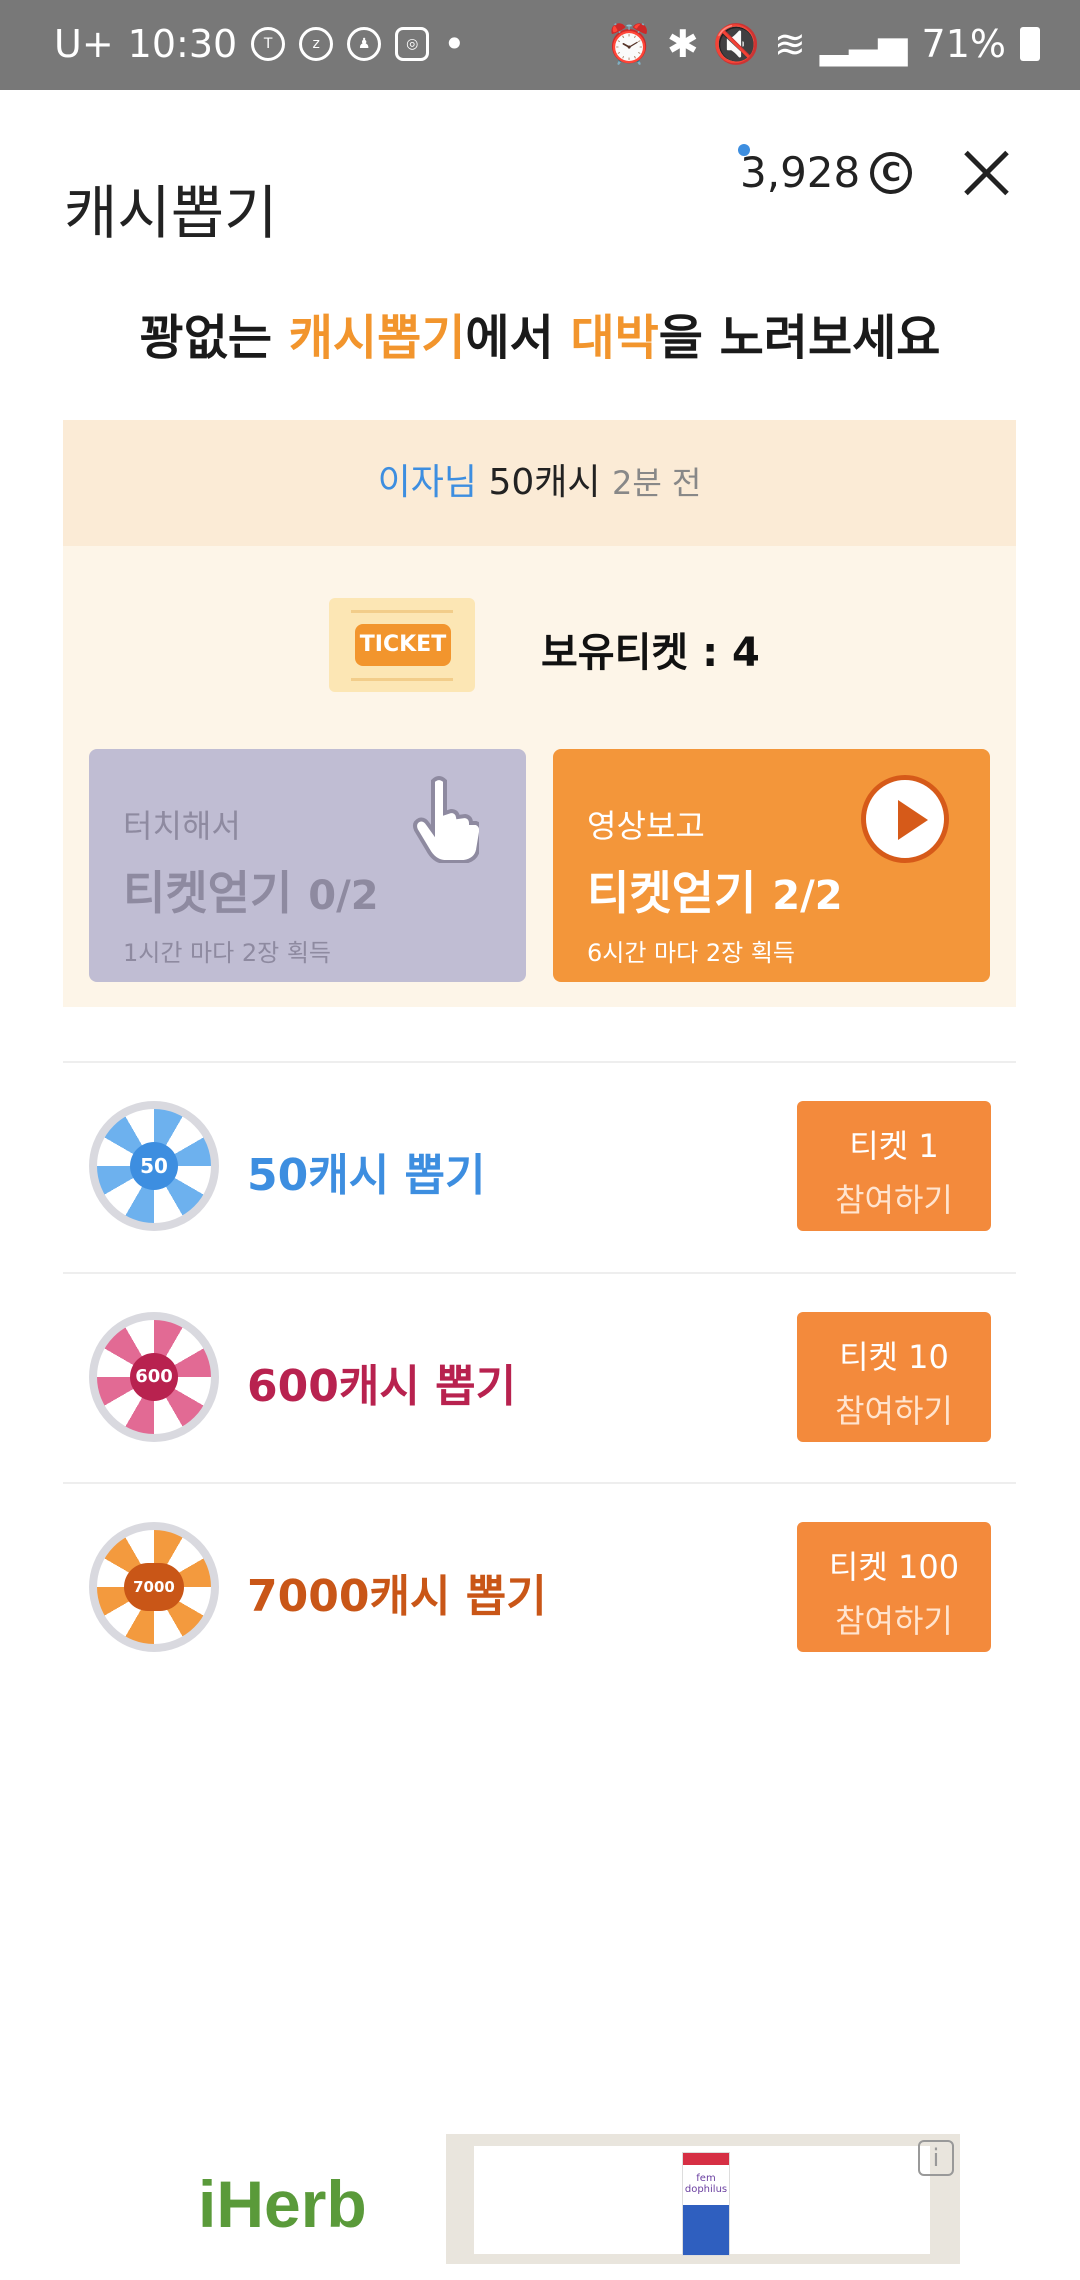  Describe the element at coordinates (397, 1596) in the screenshot. I see `draw-label: 7000캐시 뽑기` at that location.